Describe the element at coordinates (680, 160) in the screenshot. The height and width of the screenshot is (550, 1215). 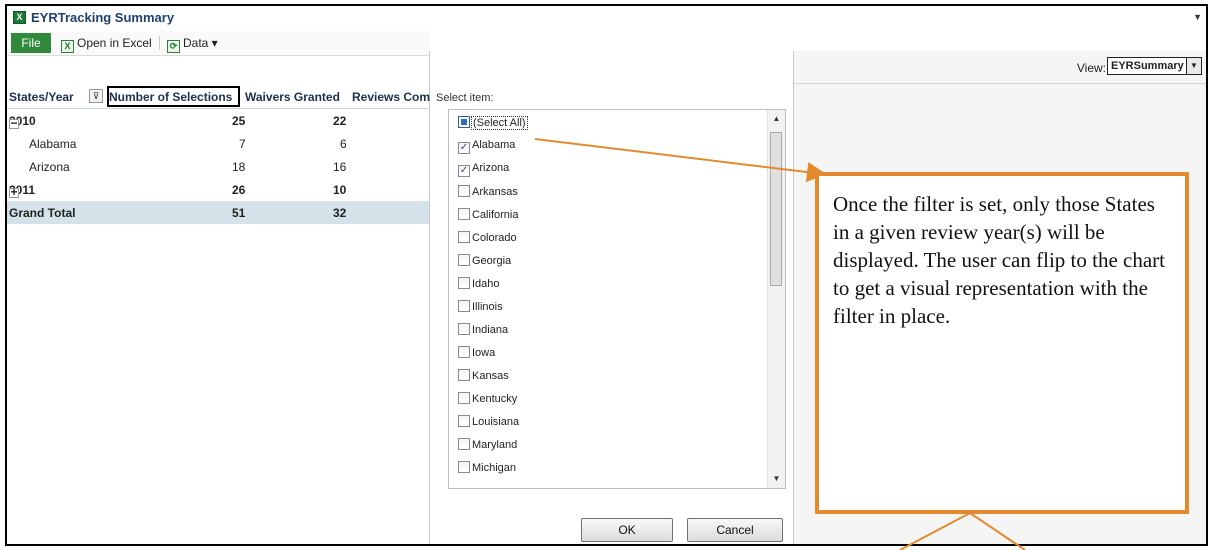
I see `callout-arrow` at that location.